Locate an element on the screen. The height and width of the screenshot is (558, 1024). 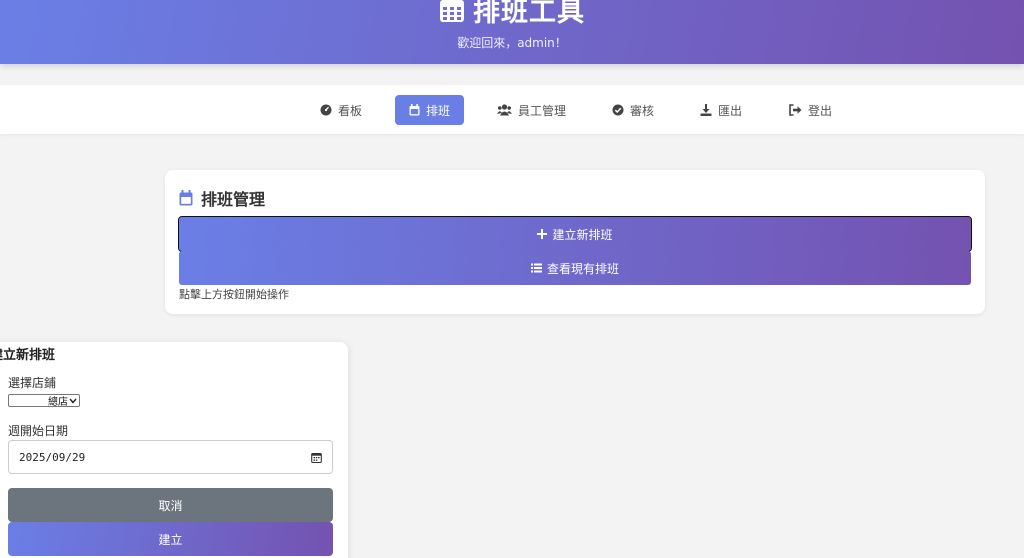
download-icon is located at coordinates (706, 110).